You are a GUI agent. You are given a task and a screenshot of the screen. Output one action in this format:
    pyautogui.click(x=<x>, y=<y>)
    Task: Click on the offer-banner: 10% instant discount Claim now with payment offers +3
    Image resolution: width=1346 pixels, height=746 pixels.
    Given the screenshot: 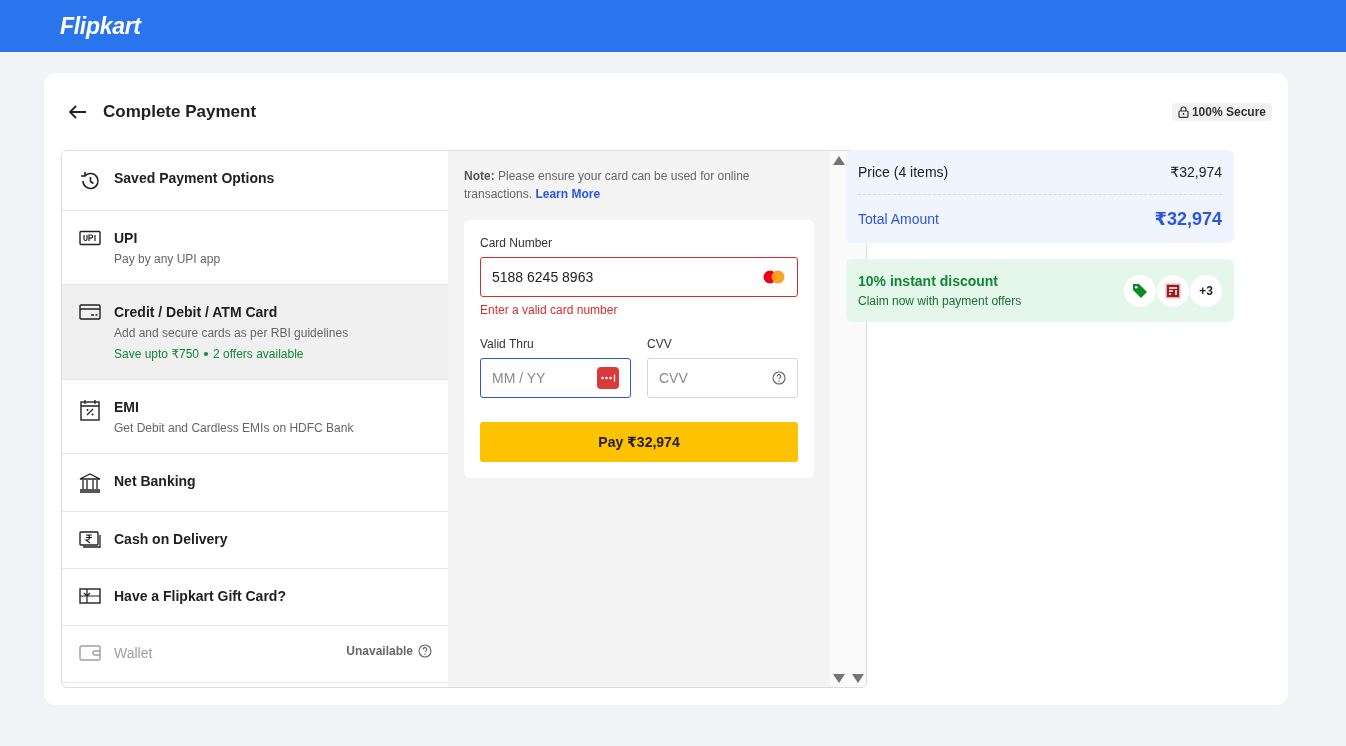 What is the action you would take?
    pyautogui.click(x=1040, y=290)
    